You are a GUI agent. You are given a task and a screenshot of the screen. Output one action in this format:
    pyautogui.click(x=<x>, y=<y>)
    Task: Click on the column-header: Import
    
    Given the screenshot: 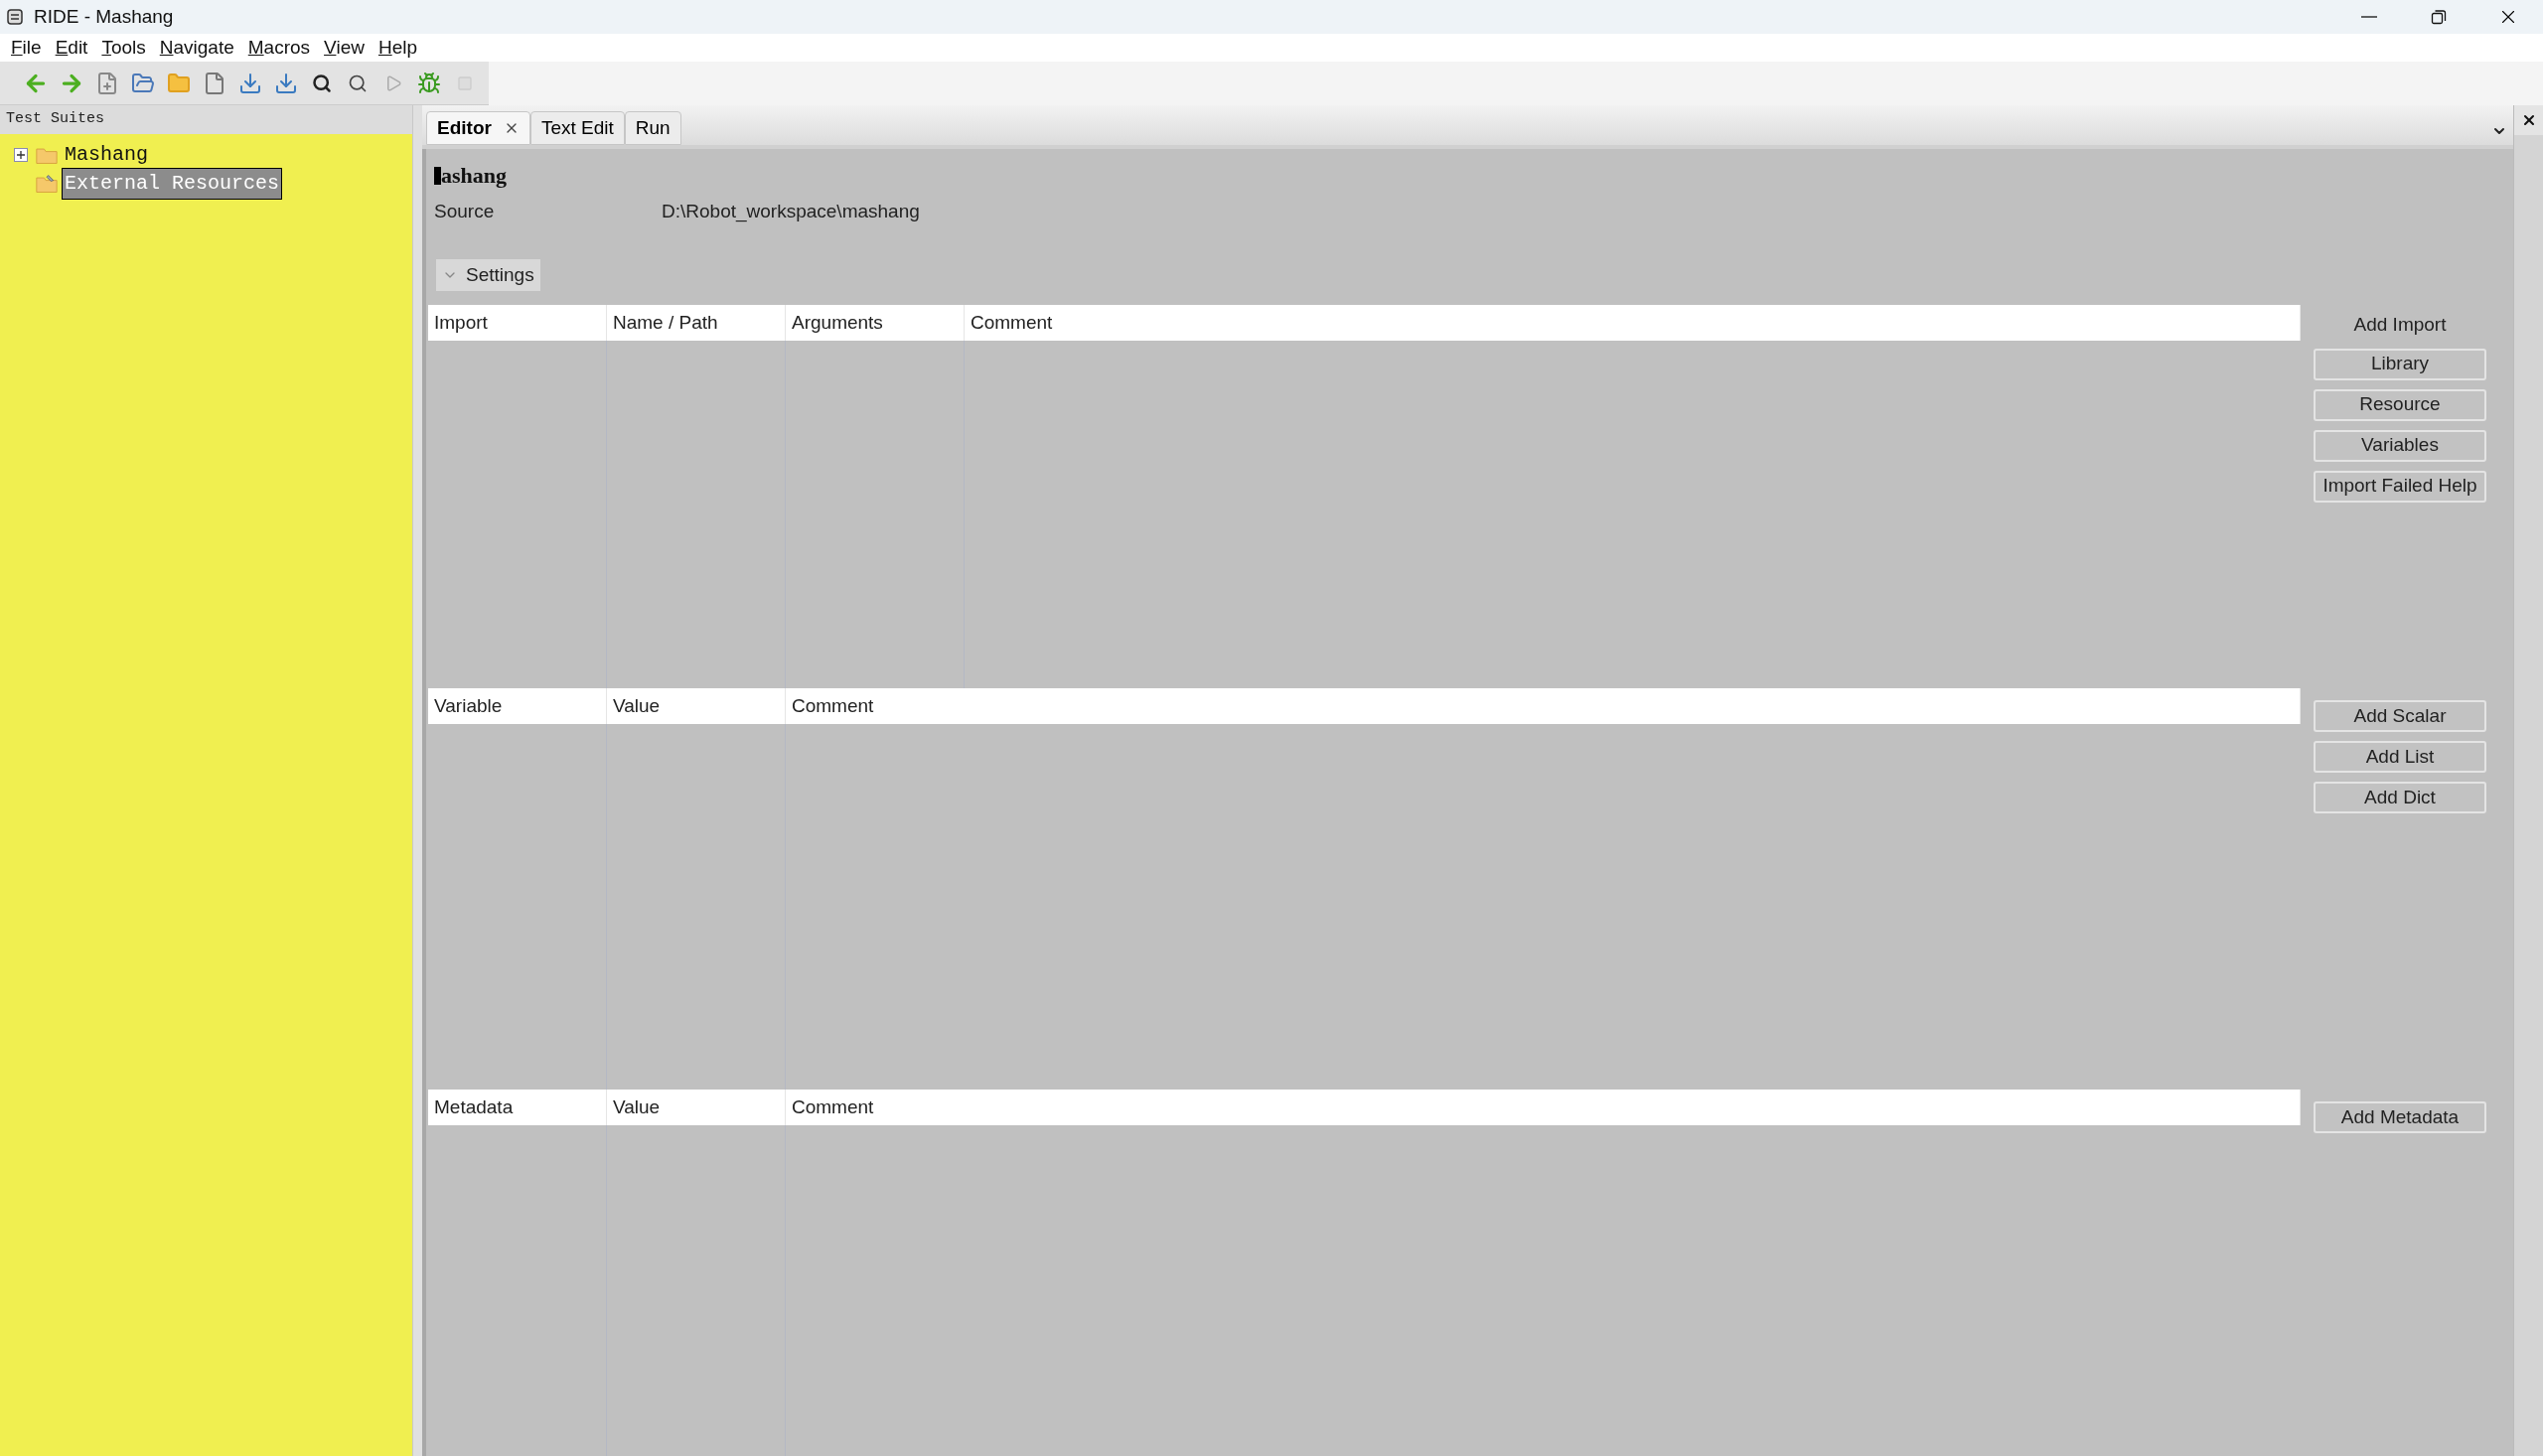 What is the action you would take?
    pyautogui.click(x=517, y=323)
    